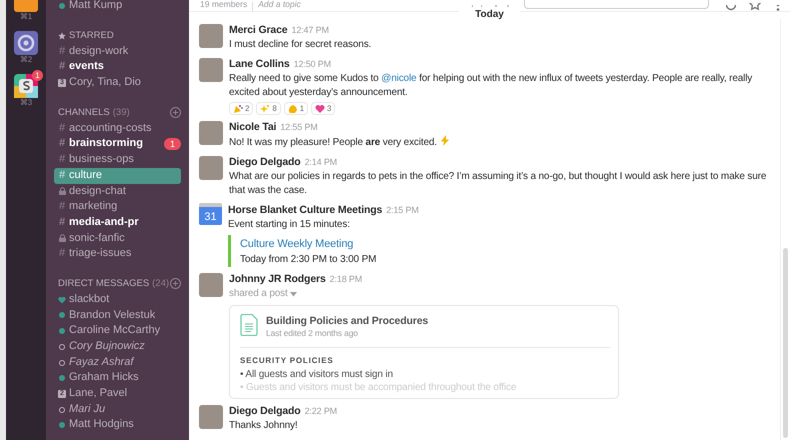 Image resolution: width=790 pixels, height=440 pixels. I want to click on sidebar-item: Brandon Velestuk, so click(117, 316).